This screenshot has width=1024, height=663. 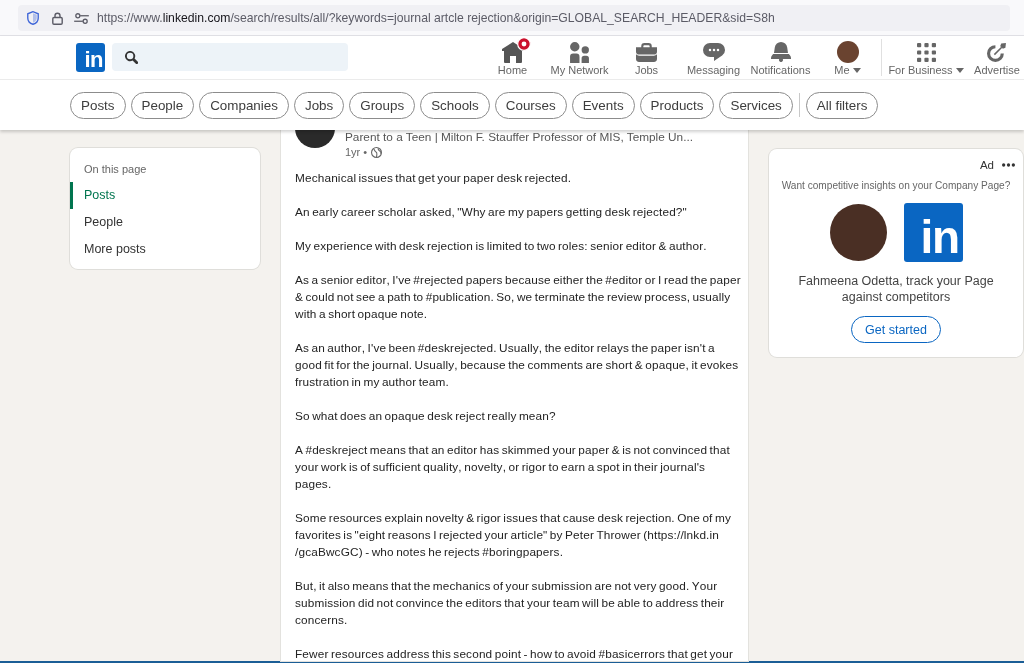 I want to click on sliders-icon, so click(x=81, y=18).